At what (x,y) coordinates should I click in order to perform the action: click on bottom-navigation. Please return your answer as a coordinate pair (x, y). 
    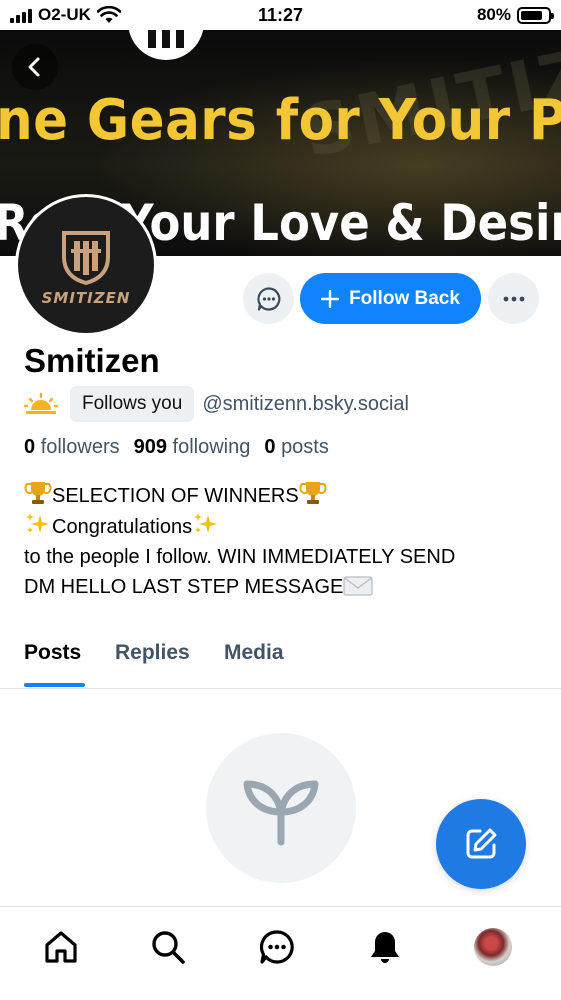
    Looking at the image, I should click on (280, 953).